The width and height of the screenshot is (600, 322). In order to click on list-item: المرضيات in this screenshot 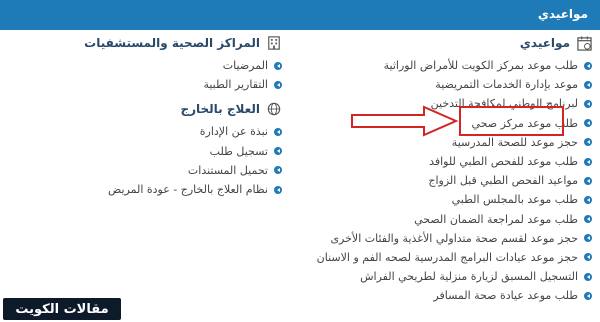, I will do `click(152, 65)`.